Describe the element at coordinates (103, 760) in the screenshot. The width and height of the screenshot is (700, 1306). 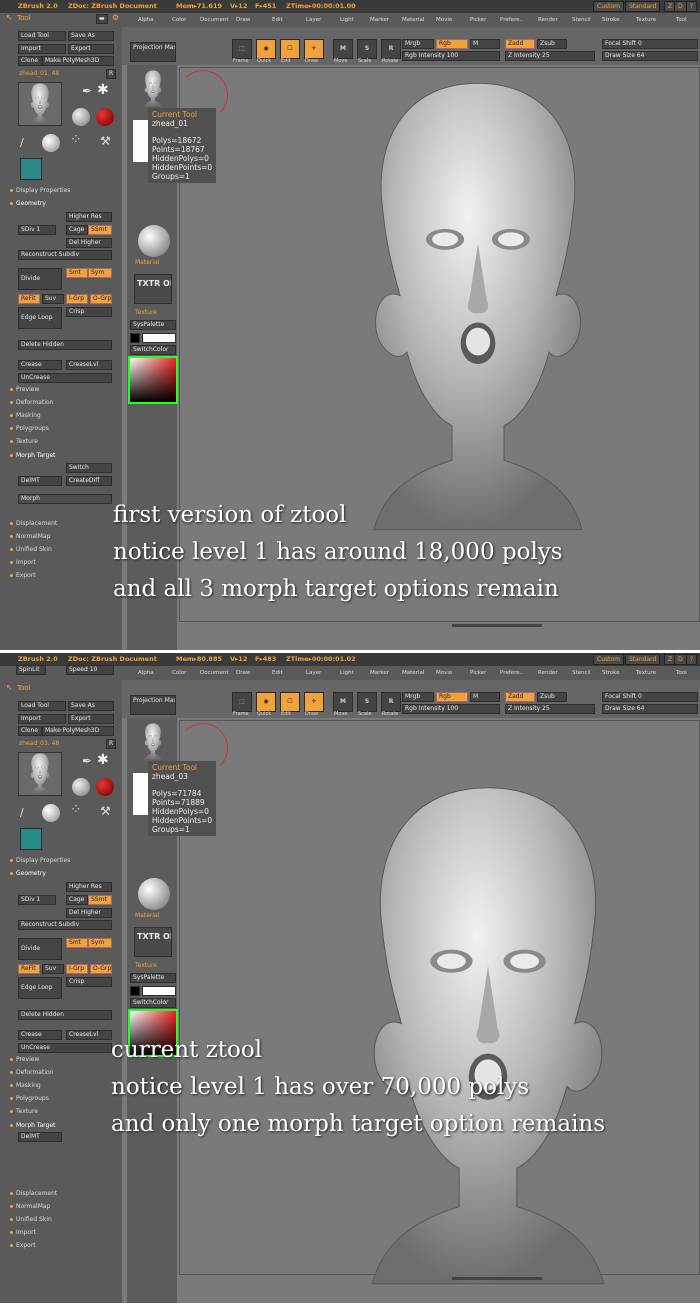
I see `star-tool-icon: ✱` at that location.